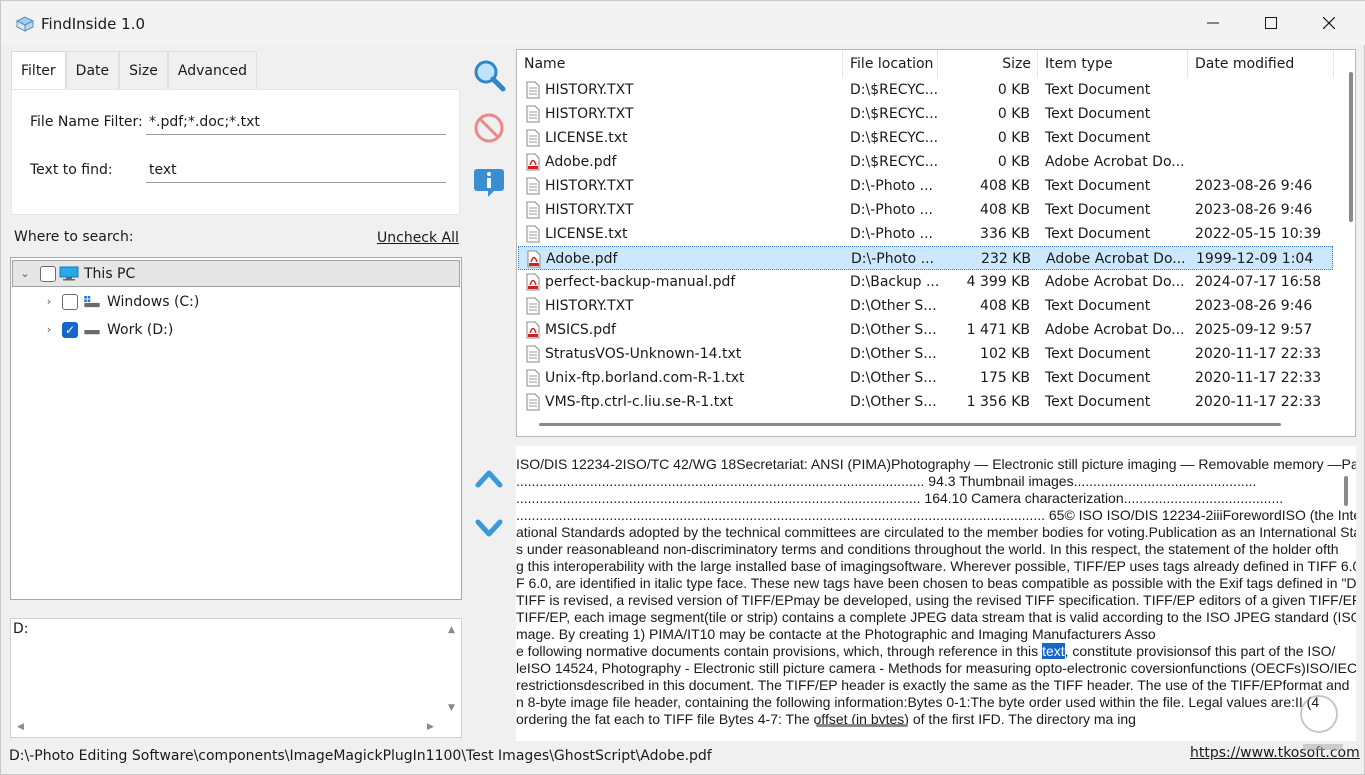 Image resolution: width=1365 pixels, height=775 pixels. Describe the element at coordinates (489, 183) in the screenshot. I see `info-icon` at that location.